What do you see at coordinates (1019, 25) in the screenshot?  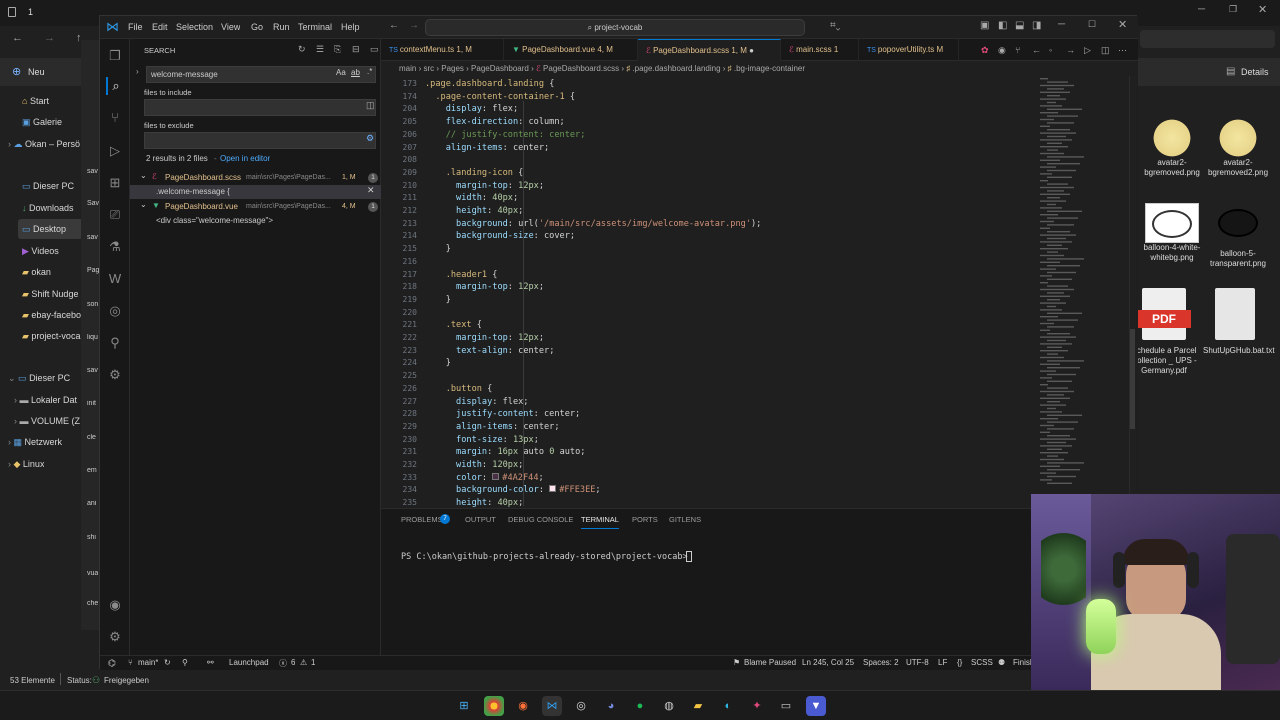 I see `toggle-panel-icon: ⬓` at bounding box center [1019, 25].